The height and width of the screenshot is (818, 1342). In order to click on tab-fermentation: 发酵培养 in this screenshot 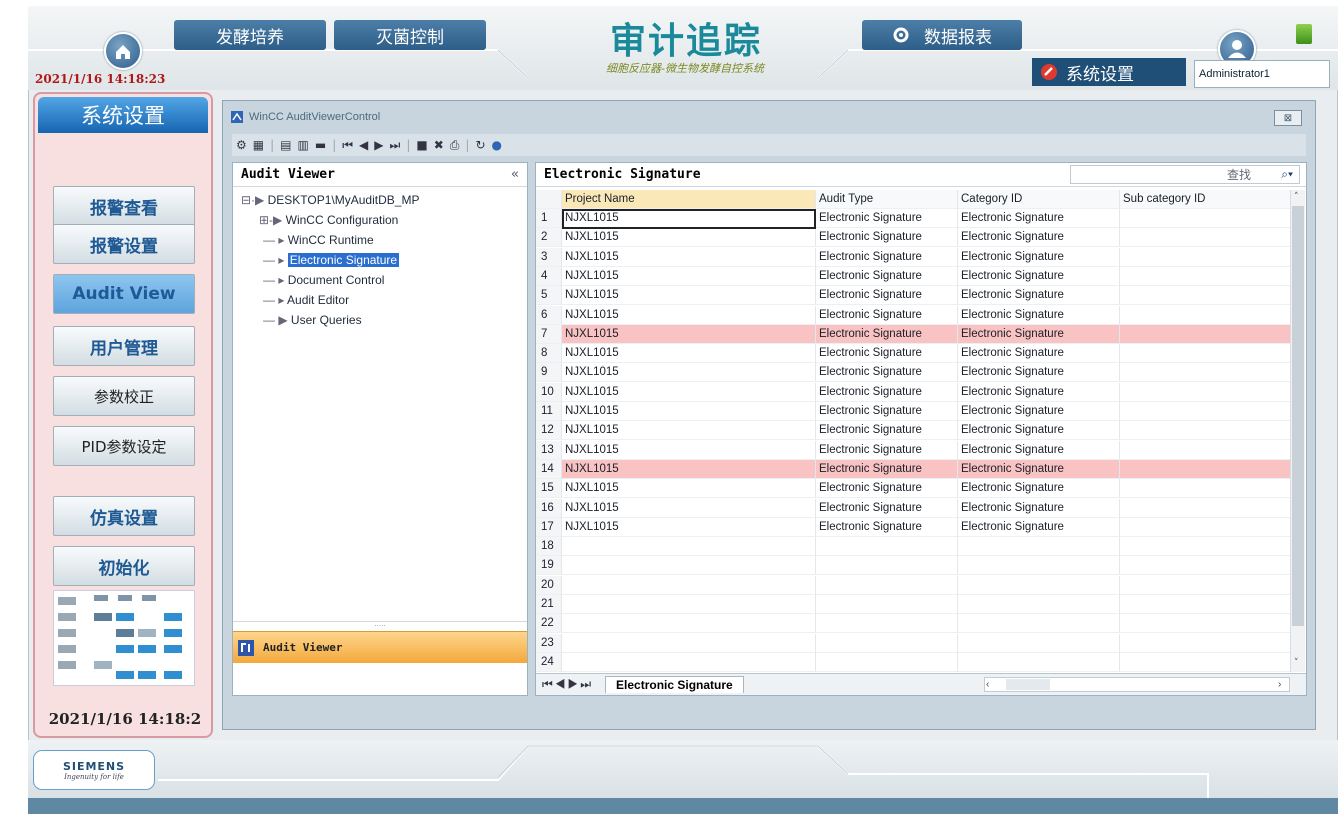, I will do `click(250, 35)`.